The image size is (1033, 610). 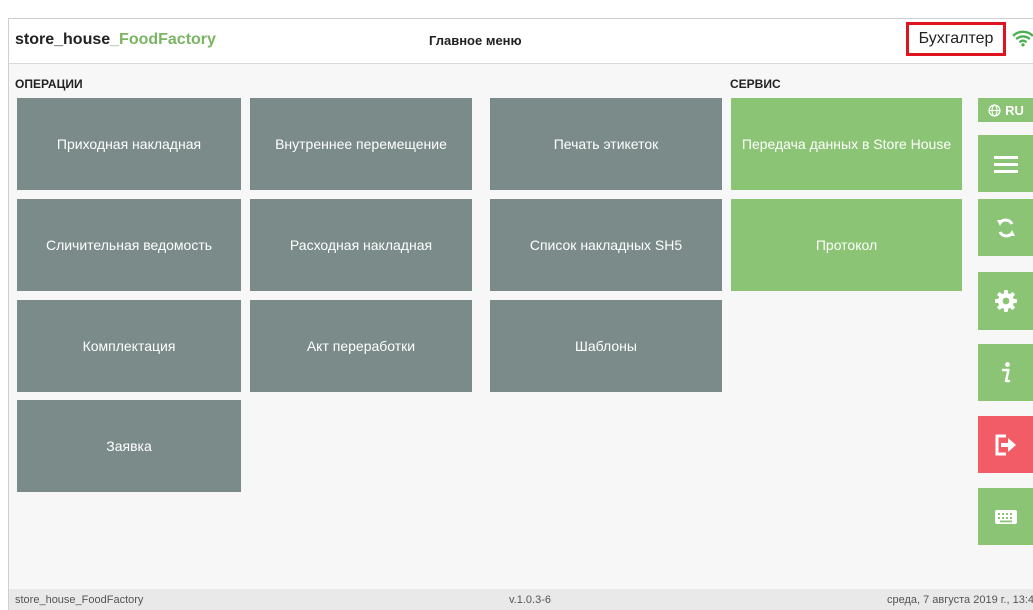 I want to click on info-button, so click(x=1005, y=372).